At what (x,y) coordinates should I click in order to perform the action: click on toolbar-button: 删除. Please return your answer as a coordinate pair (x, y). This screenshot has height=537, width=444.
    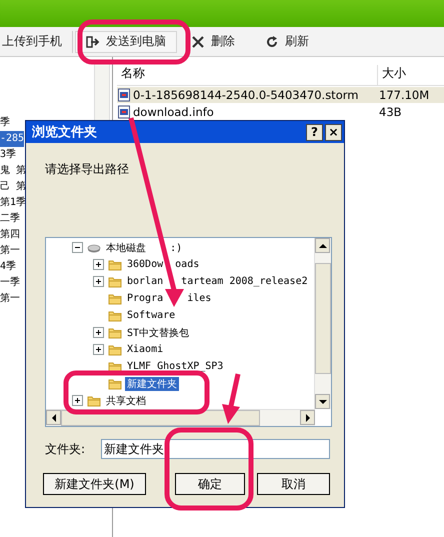
    Looking at the image, I should click on (213, 41).